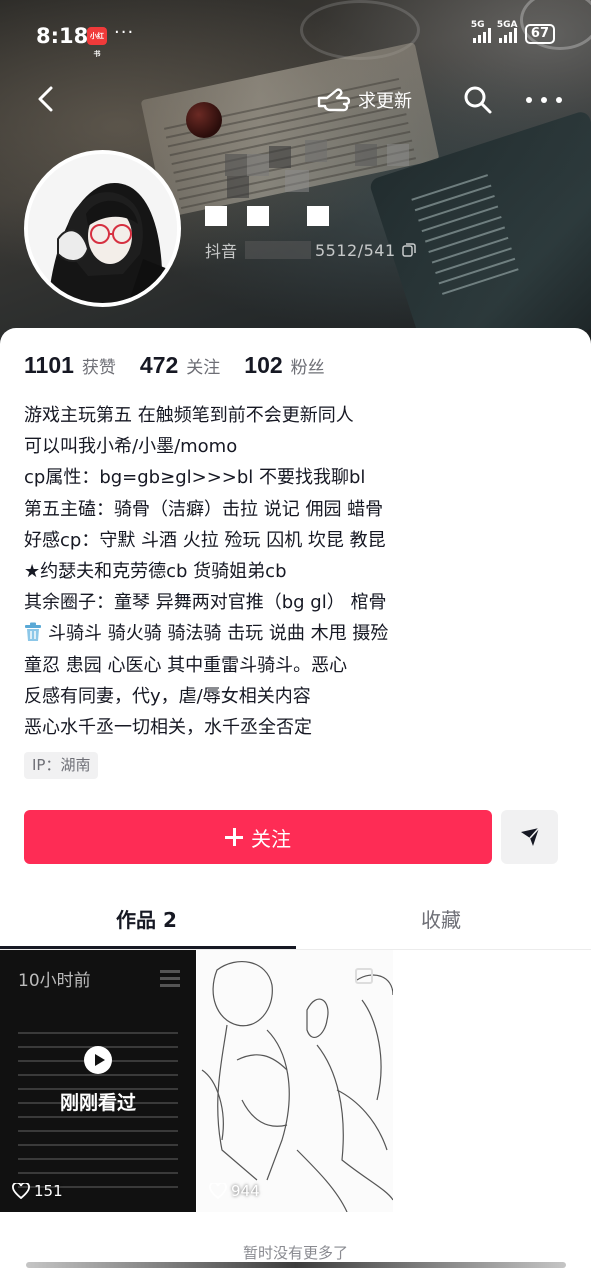  Describe the element at coordinates (124, 32) in the screenshot. I see `status-more-dots: ···` at that location.